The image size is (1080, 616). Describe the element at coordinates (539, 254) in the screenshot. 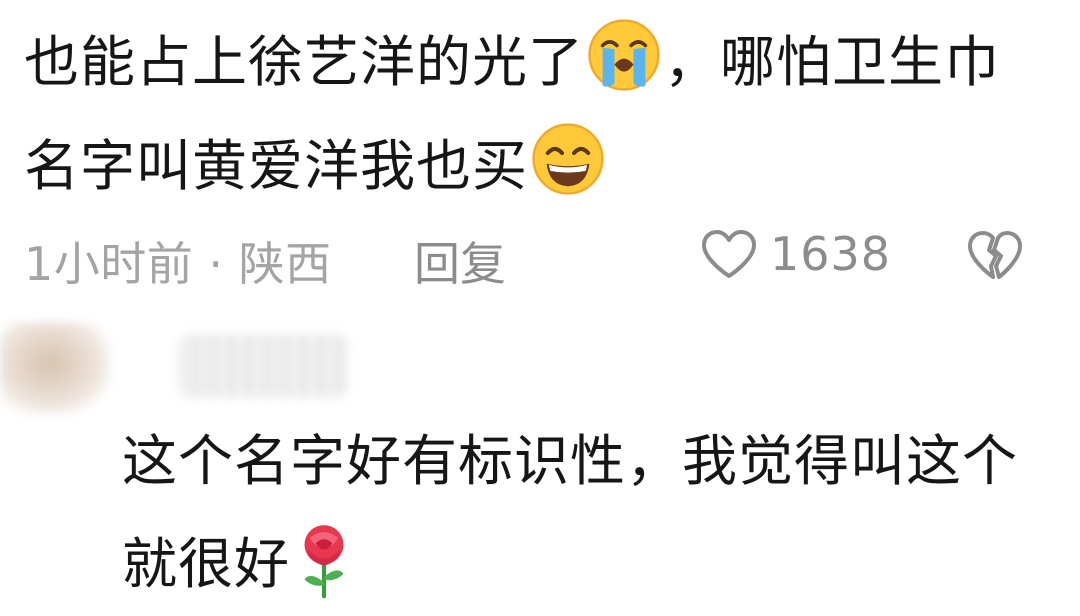

I see `comment-meta-row: 1小时前 · 陕西 回复 1638` at that location.